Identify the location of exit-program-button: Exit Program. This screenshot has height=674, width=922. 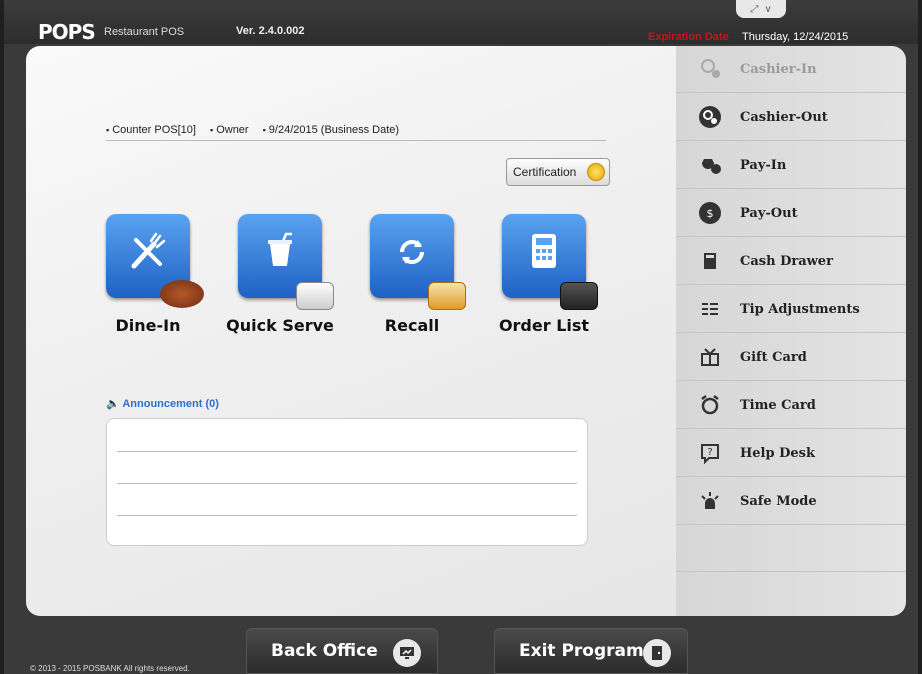
(591, 651).